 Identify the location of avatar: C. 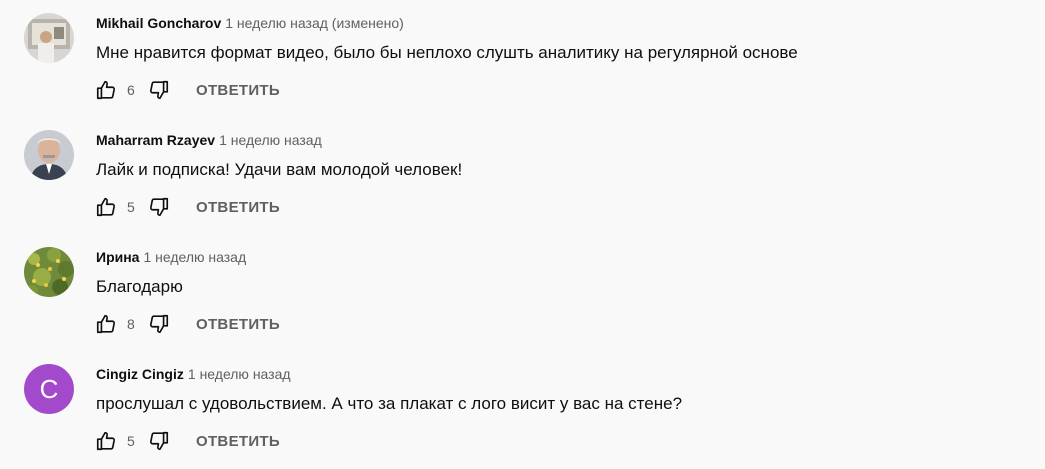
(49, 389).